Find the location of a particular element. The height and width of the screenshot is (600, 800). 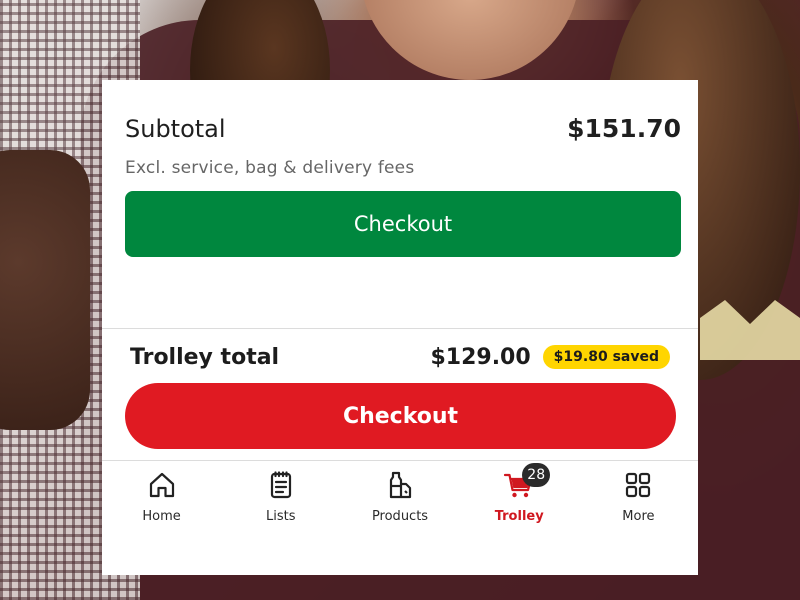

divider is located at coordinates (400, 328).